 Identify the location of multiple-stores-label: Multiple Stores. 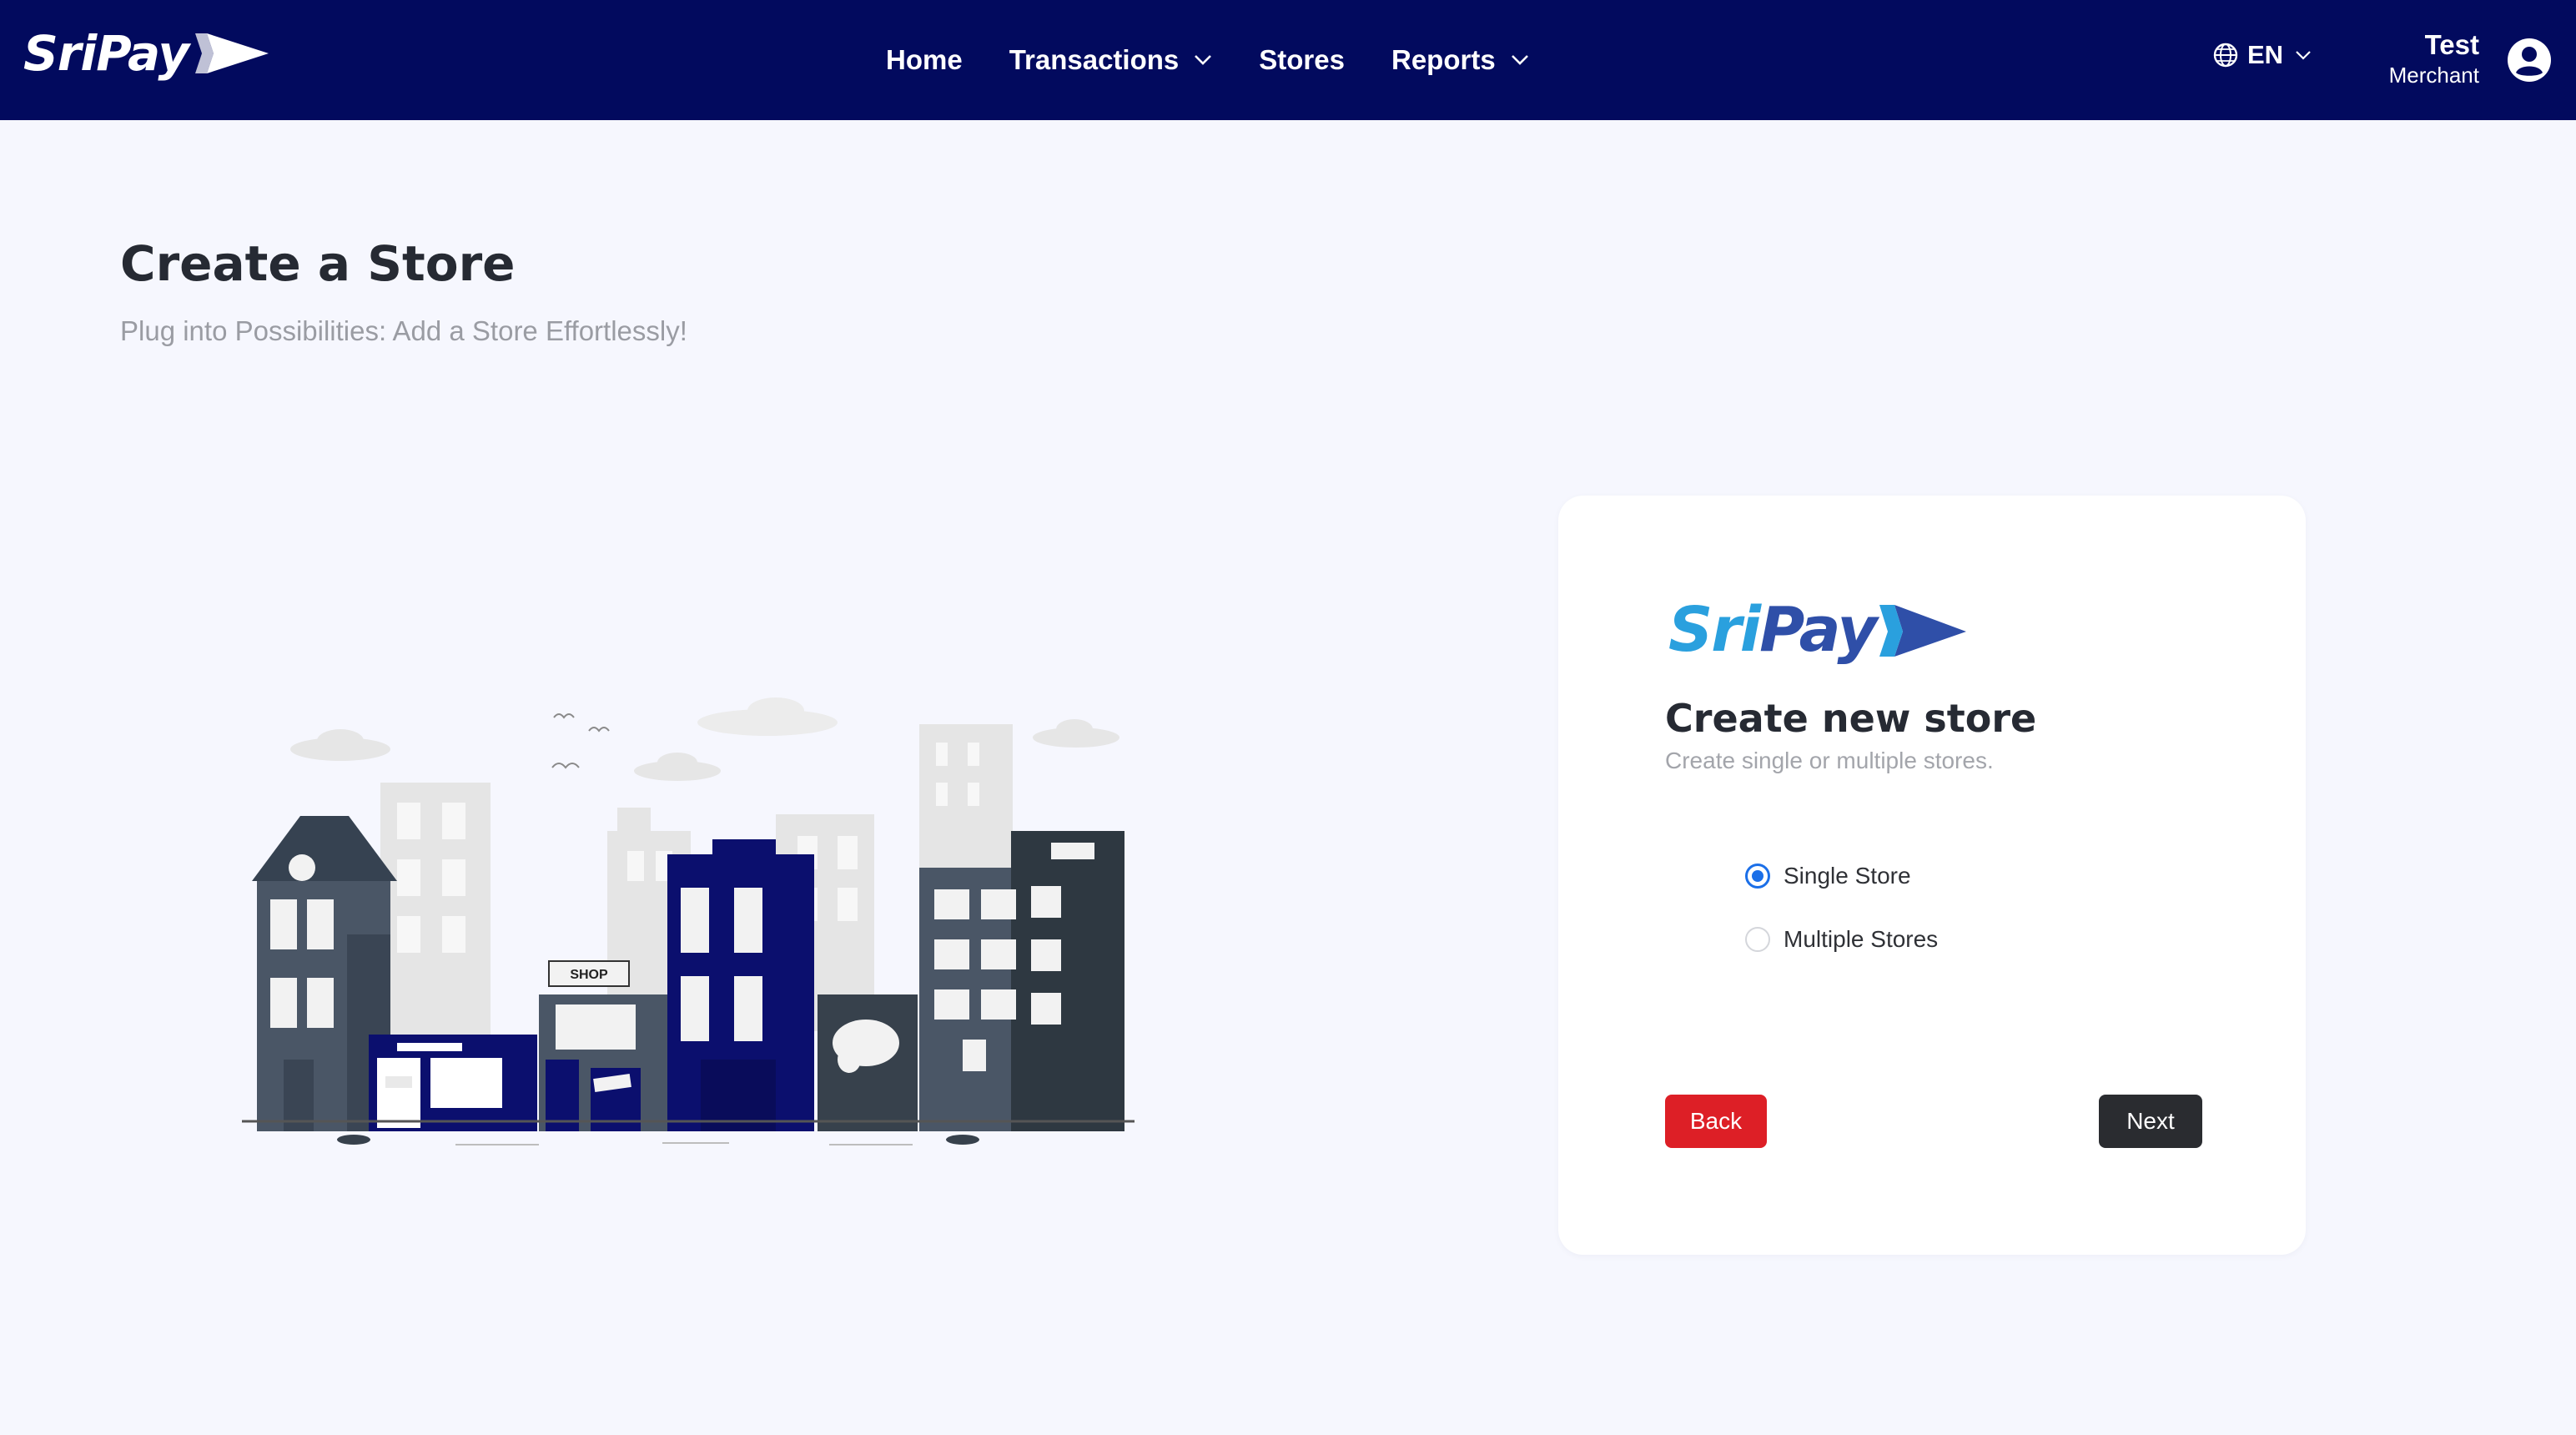
(1861, 939).